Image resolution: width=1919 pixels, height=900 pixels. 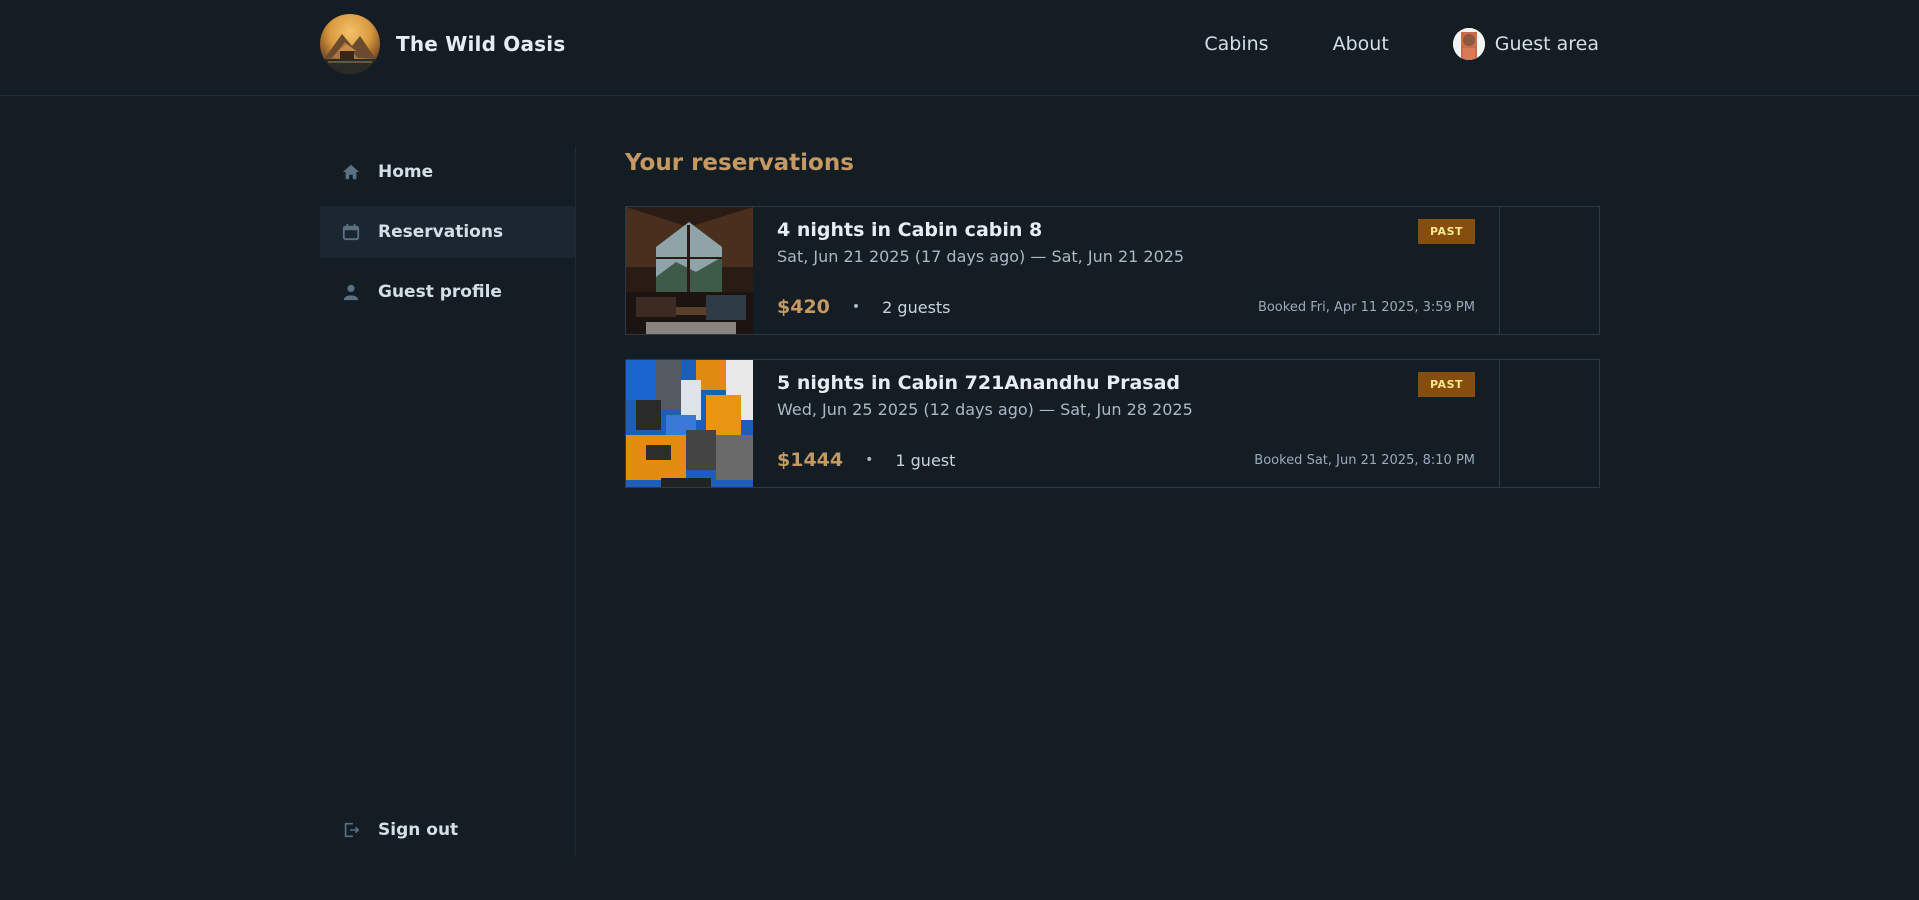 What do you see at coordinates (448, 501) in the screenshot?
I see `account-sidebar: Home Reservations Guest profile Sign out` at bounding box center [448, 501].